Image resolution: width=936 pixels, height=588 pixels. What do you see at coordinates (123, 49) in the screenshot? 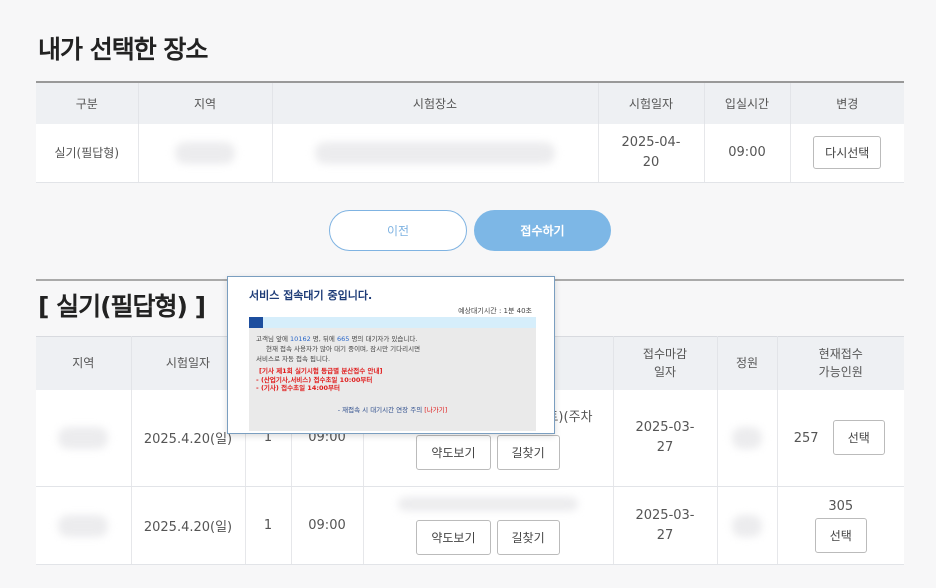
I see `page-title: 내가 선택한 장소` at bounding box center [123, 49].